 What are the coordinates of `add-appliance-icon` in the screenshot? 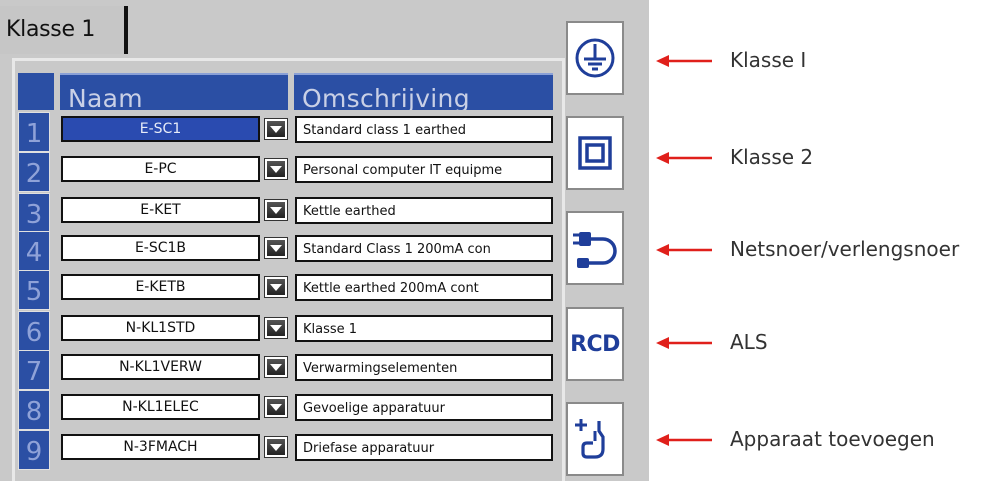 It's located at (590, 439).